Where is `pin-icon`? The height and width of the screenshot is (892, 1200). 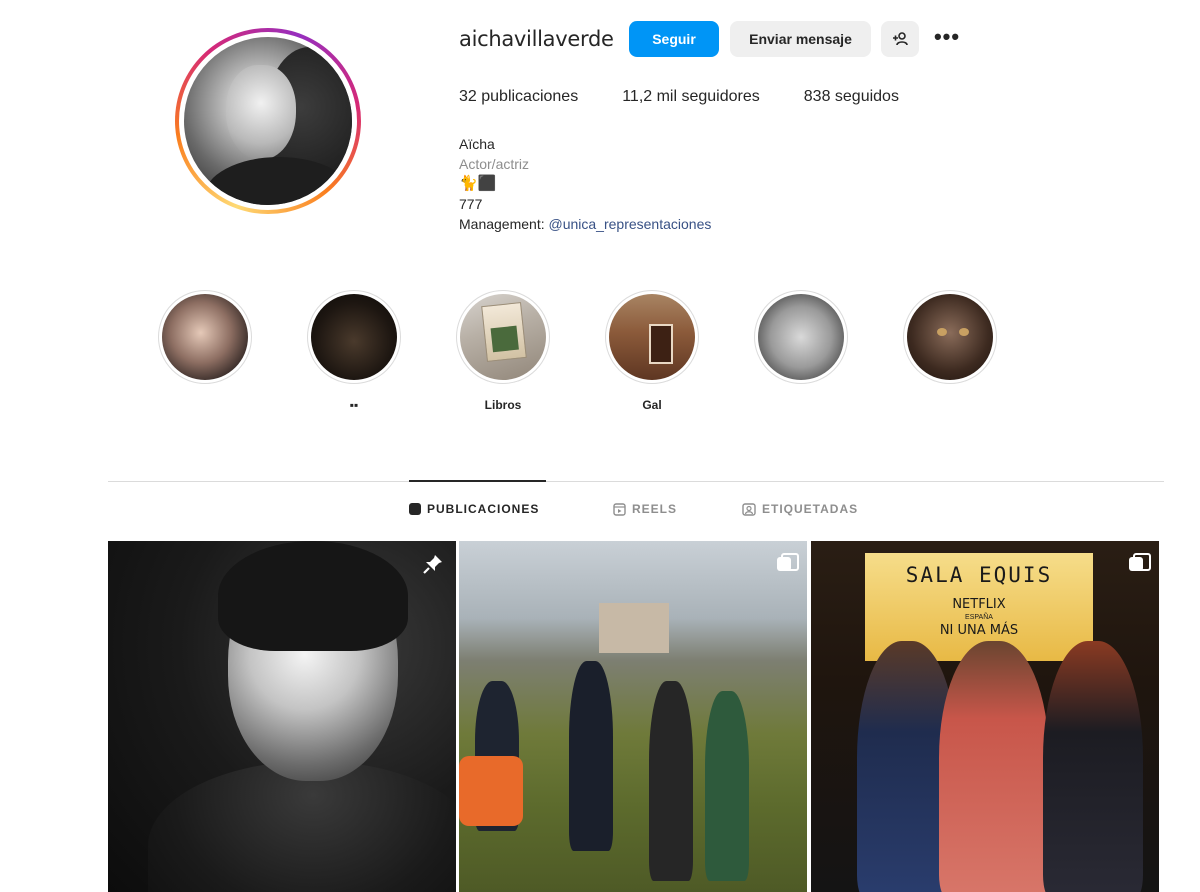 pin-icon is located at coordinates (432, 564).